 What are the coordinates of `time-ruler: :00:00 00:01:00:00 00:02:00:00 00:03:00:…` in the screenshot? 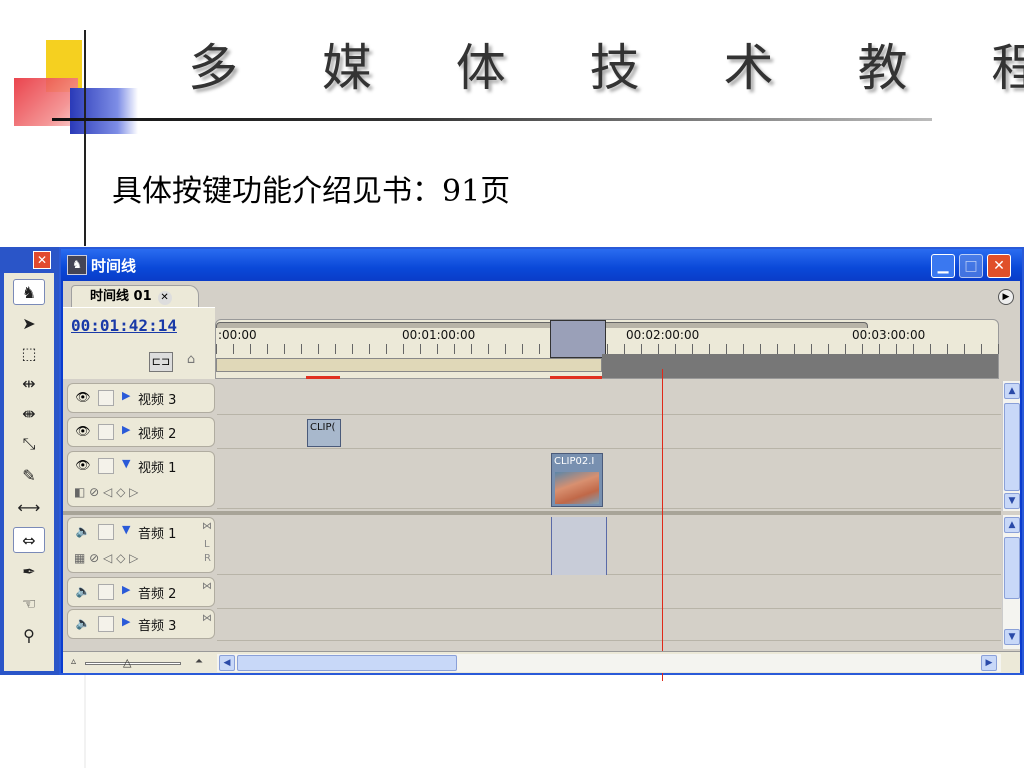 It's located at (607, 349).